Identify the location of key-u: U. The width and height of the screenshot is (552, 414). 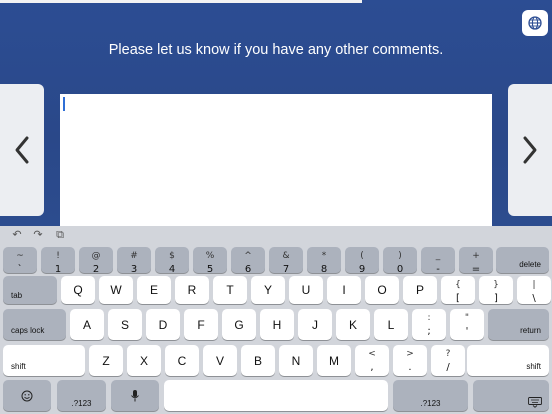
(306, 290).